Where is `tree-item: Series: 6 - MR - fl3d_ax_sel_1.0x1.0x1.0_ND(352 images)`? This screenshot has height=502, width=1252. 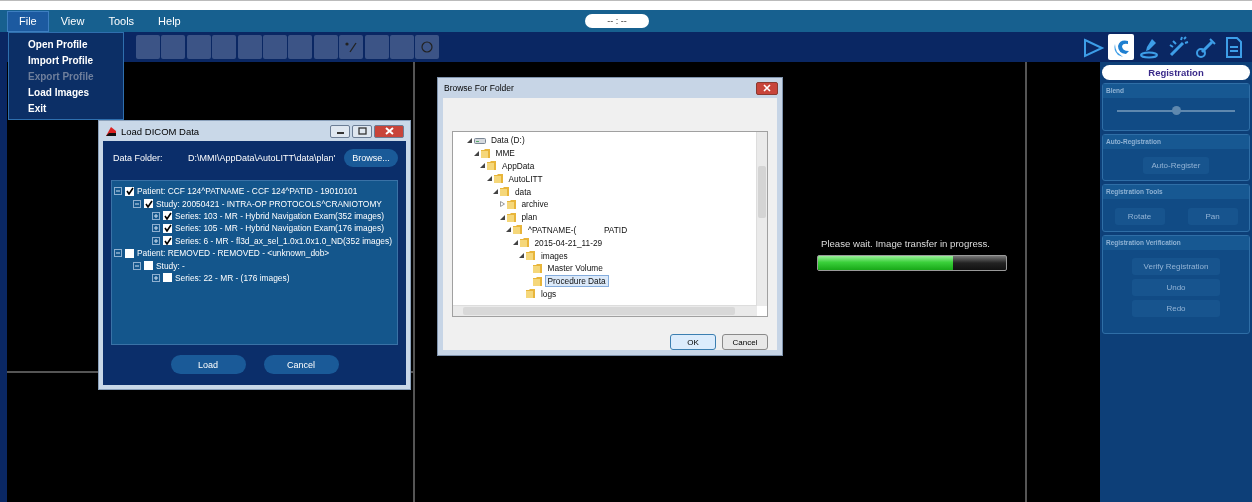 tree-item: Series: 6 - MR - fl3d_ax_sel_1.0x1.0x1.0_ND(352 images) is located at coordinates (283, 240).